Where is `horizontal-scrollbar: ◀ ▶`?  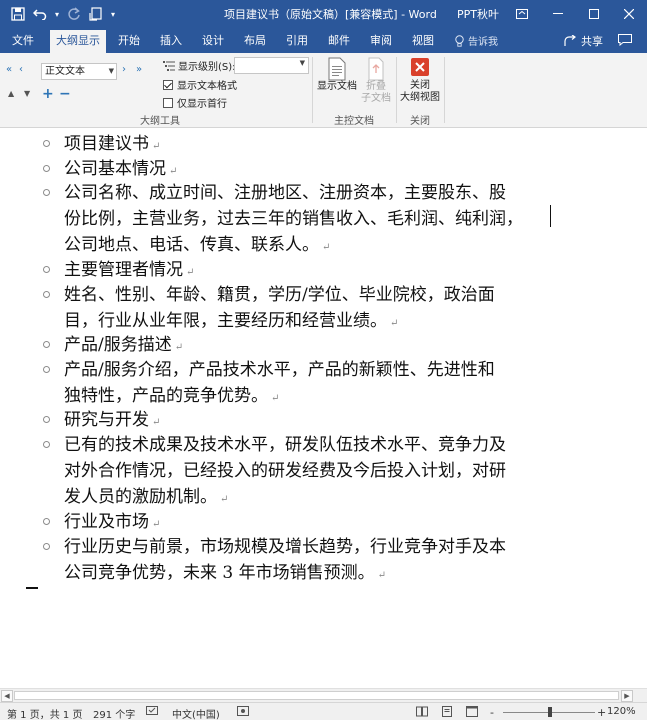 horizontal-scrollbar: ◀ ▶ is located at coordinates (323, 695).